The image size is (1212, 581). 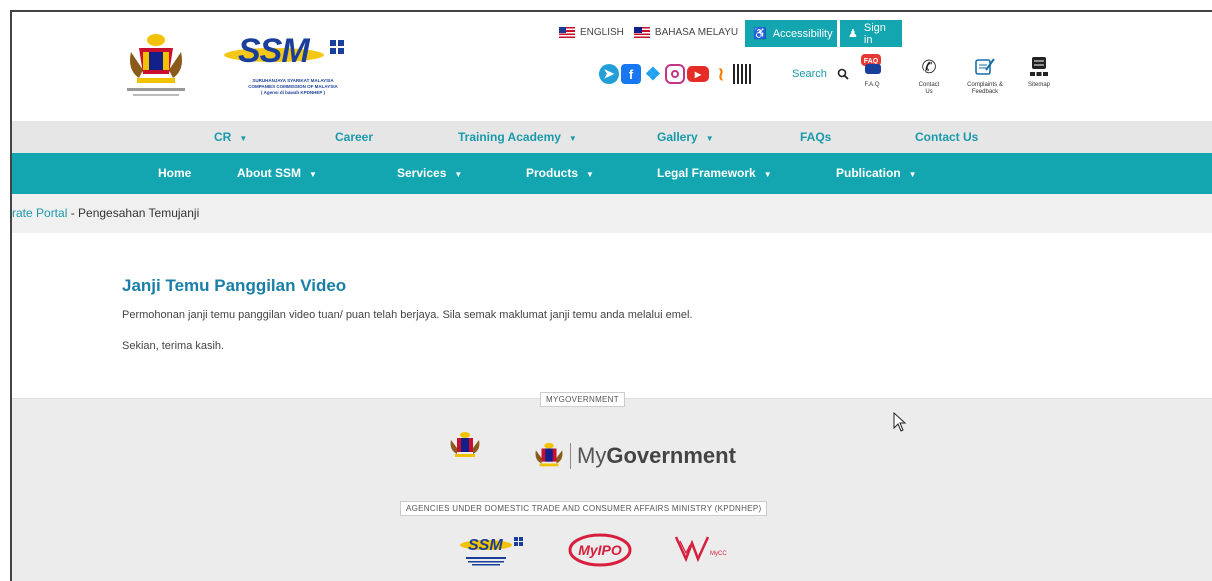 I want to click on nav-item-legal-framework: Legal Framework ▼, so click(x=714, y=173).